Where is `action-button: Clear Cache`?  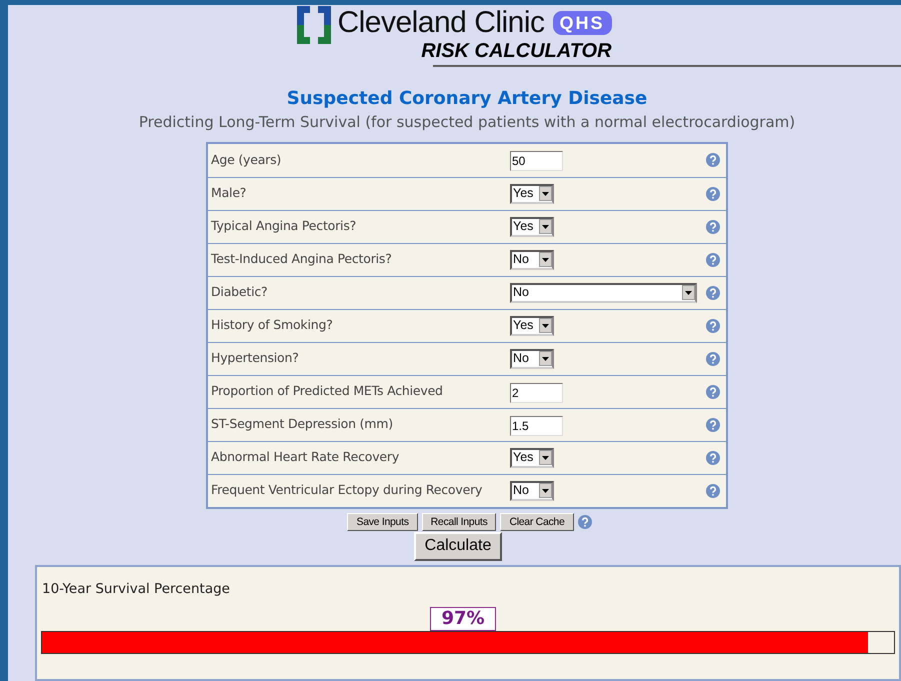 action-button: Clear Cache is located at coordinates (537, 521).